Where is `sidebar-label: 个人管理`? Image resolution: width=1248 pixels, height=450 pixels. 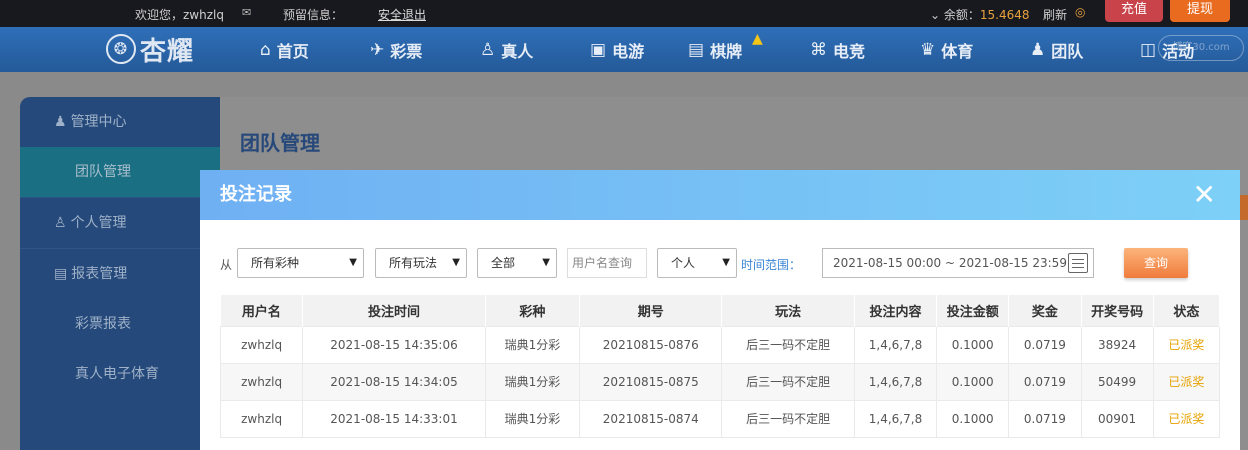 sidebar-label: 个人管理 is located at coordinates (98, 223).